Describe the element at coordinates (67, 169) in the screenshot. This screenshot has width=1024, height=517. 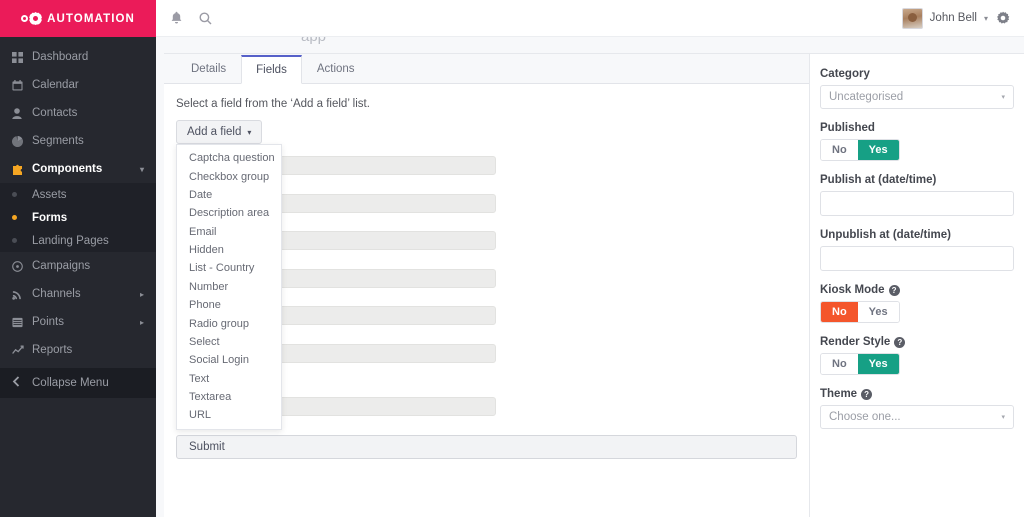
I see `sidebar-item-label: Components` at that location.